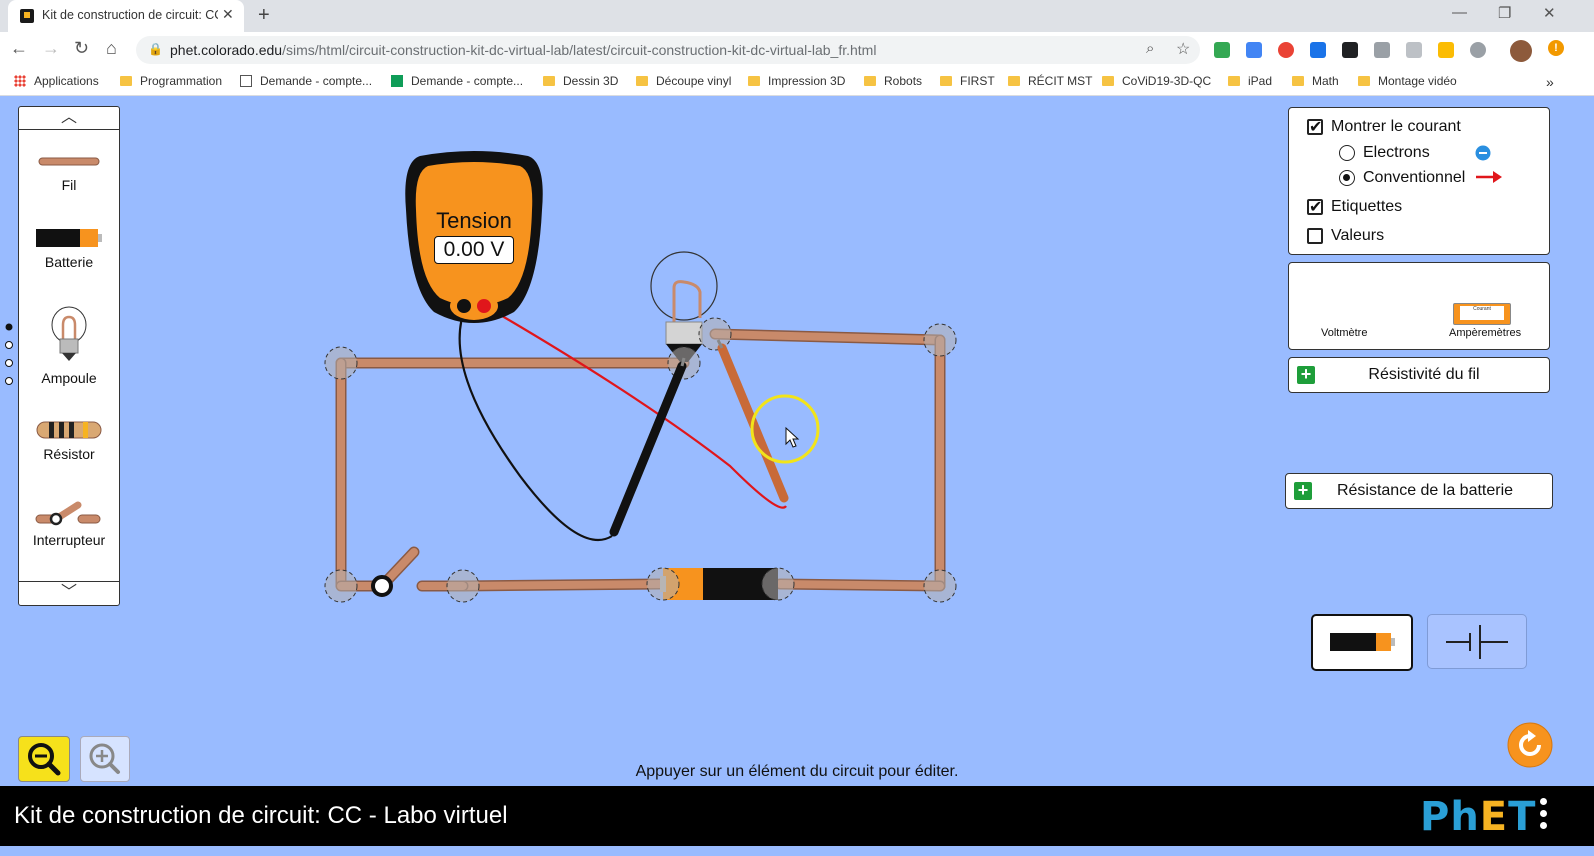 This screenshot has height=856, width=1594. What do you see at coordinates (1315, 127) in the screenshot?
I see `show-current-checkbox` at bounding box center [1315, 127].